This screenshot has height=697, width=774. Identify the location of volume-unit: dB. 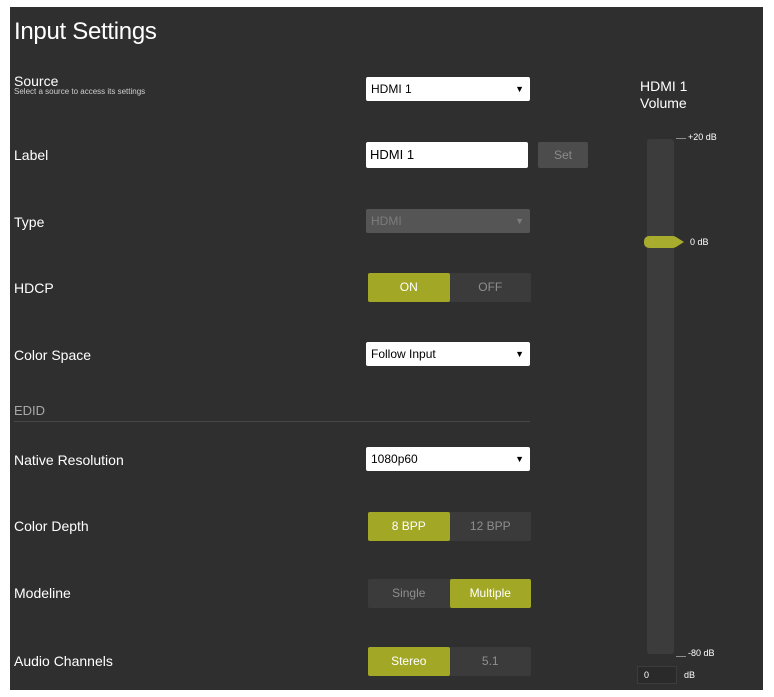
(690, 675).